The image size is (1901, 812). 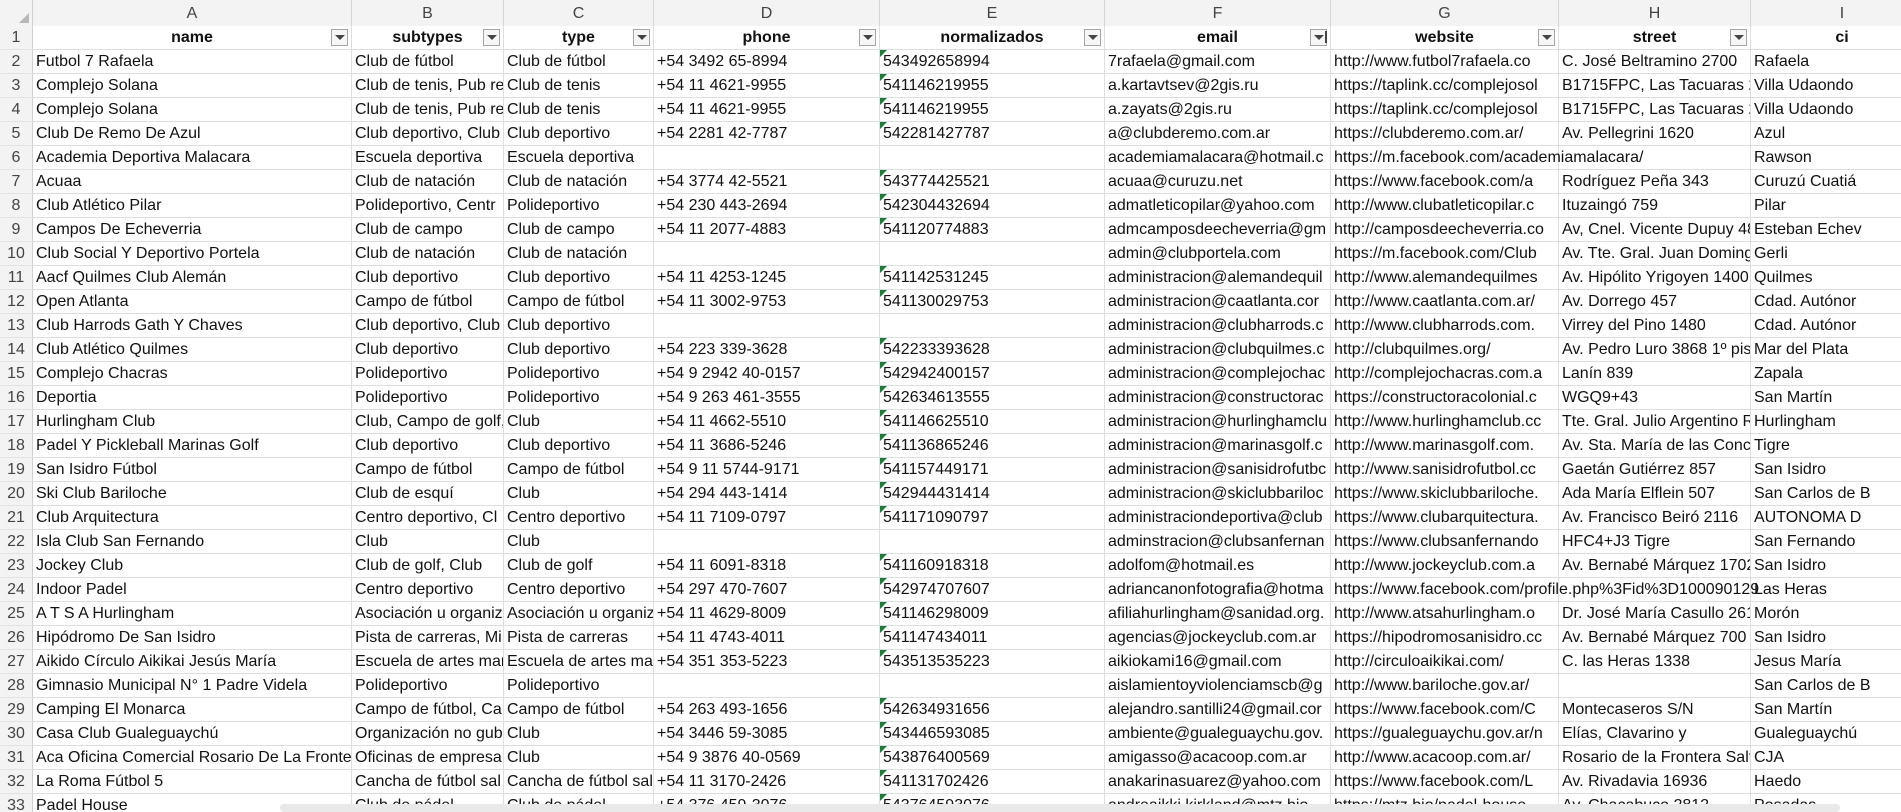 What do you see at coordinates (428, 62) in the screenshot?
I see `cell-subtypes: Club de fútbol` at bounding box center [428, 62].